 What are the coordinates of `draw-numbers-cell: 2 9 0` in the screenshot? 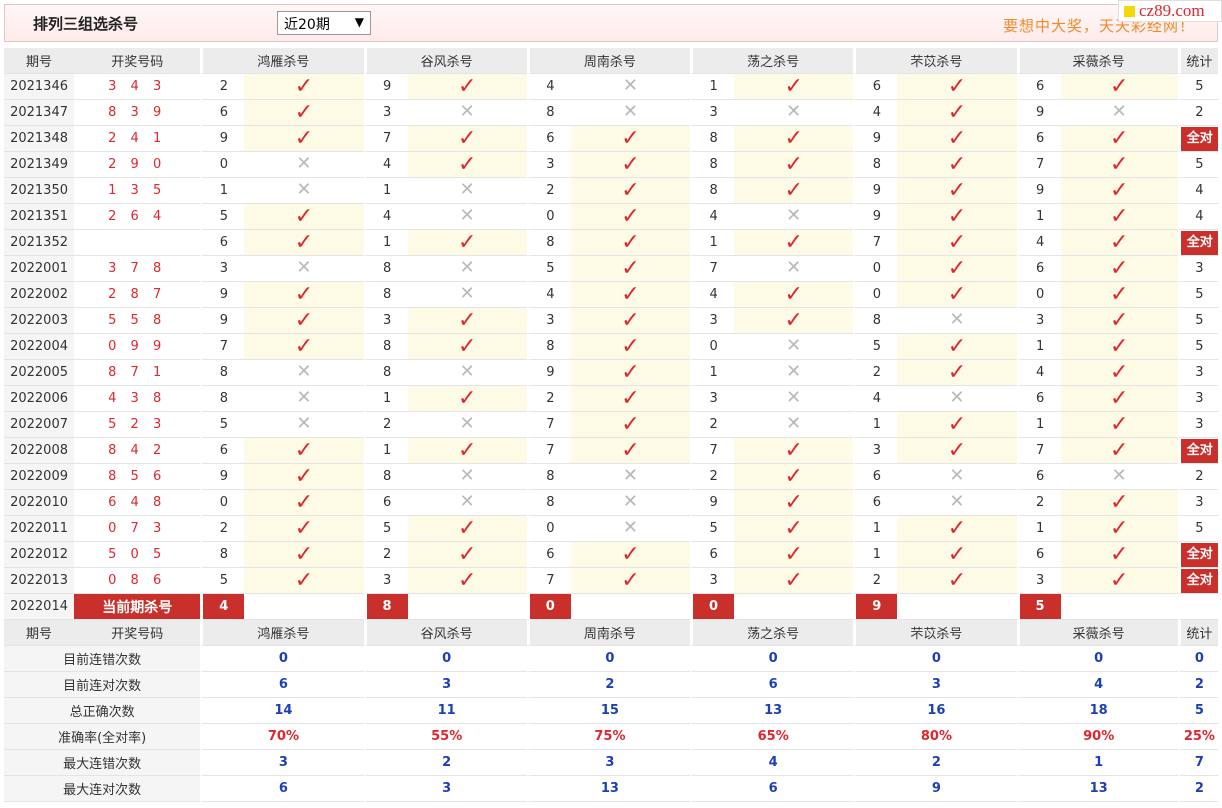 It's located at (137, 165).